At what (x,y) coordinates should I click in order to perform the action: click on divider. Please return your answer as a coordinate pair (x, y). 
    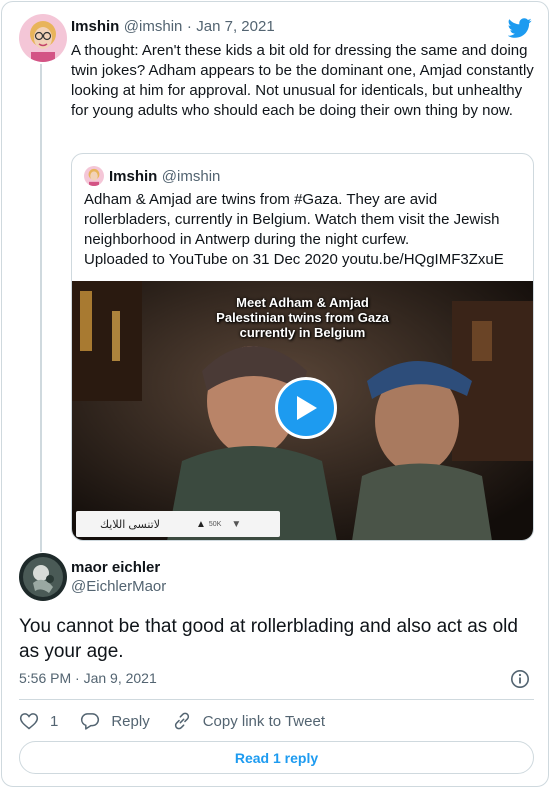
    Looking at the image, I should click on (276, 699).